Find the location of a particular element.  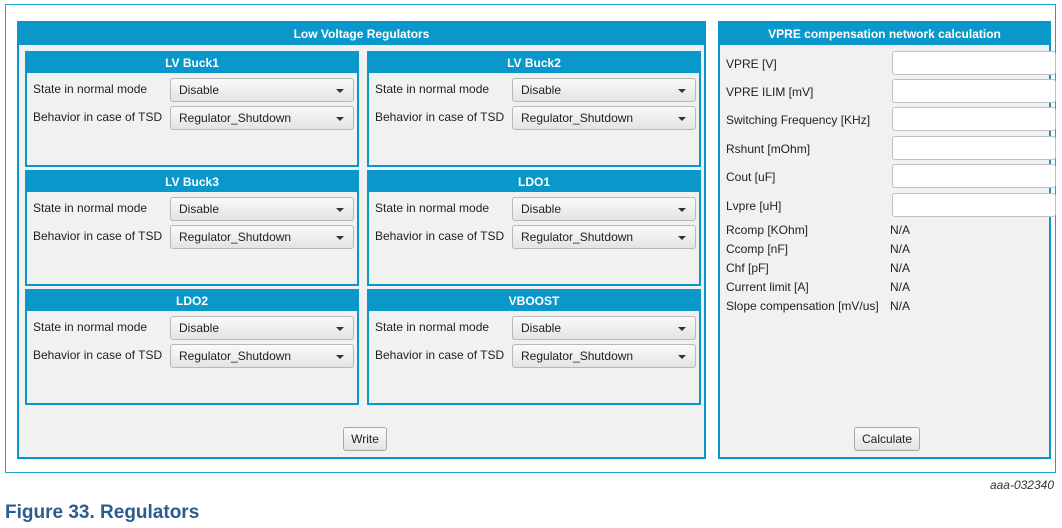

group-title: VBOOST is located at coordinates (534, 301).